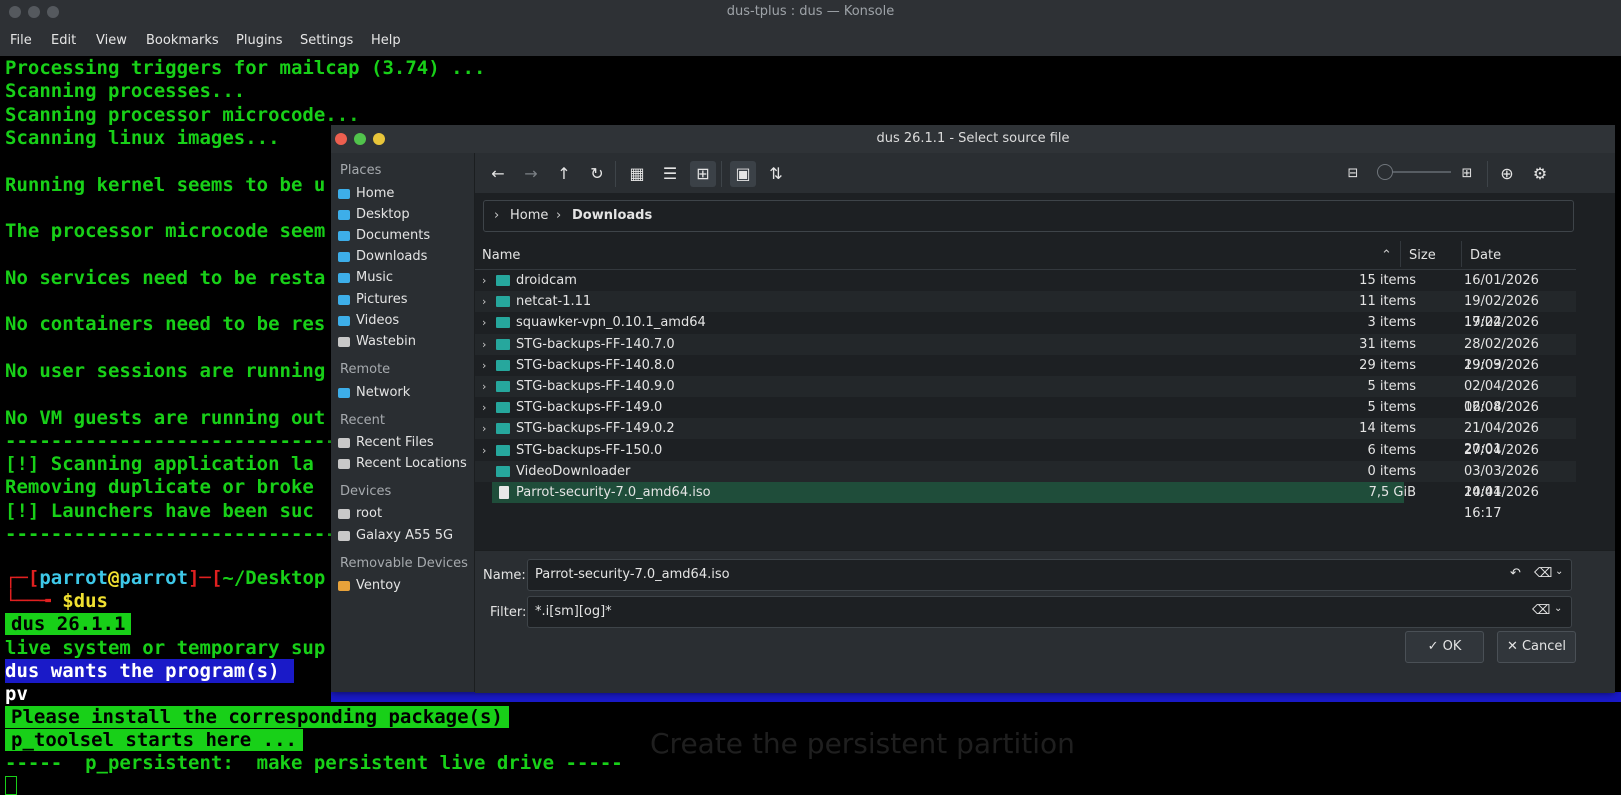 This screenshot has width=1621, height=795. What do you see at coordinates (403, 215) in the screenshot?
I see `places-item-desktop: Desktop` at bounding box center [403, 215].